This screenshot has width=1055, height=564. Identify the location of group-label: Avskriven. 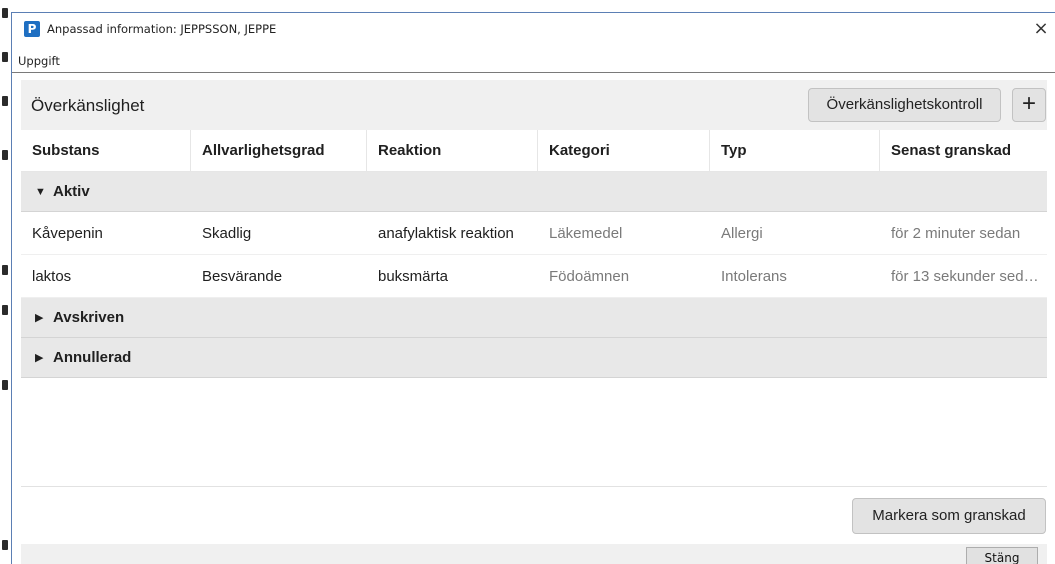
(89, 317).